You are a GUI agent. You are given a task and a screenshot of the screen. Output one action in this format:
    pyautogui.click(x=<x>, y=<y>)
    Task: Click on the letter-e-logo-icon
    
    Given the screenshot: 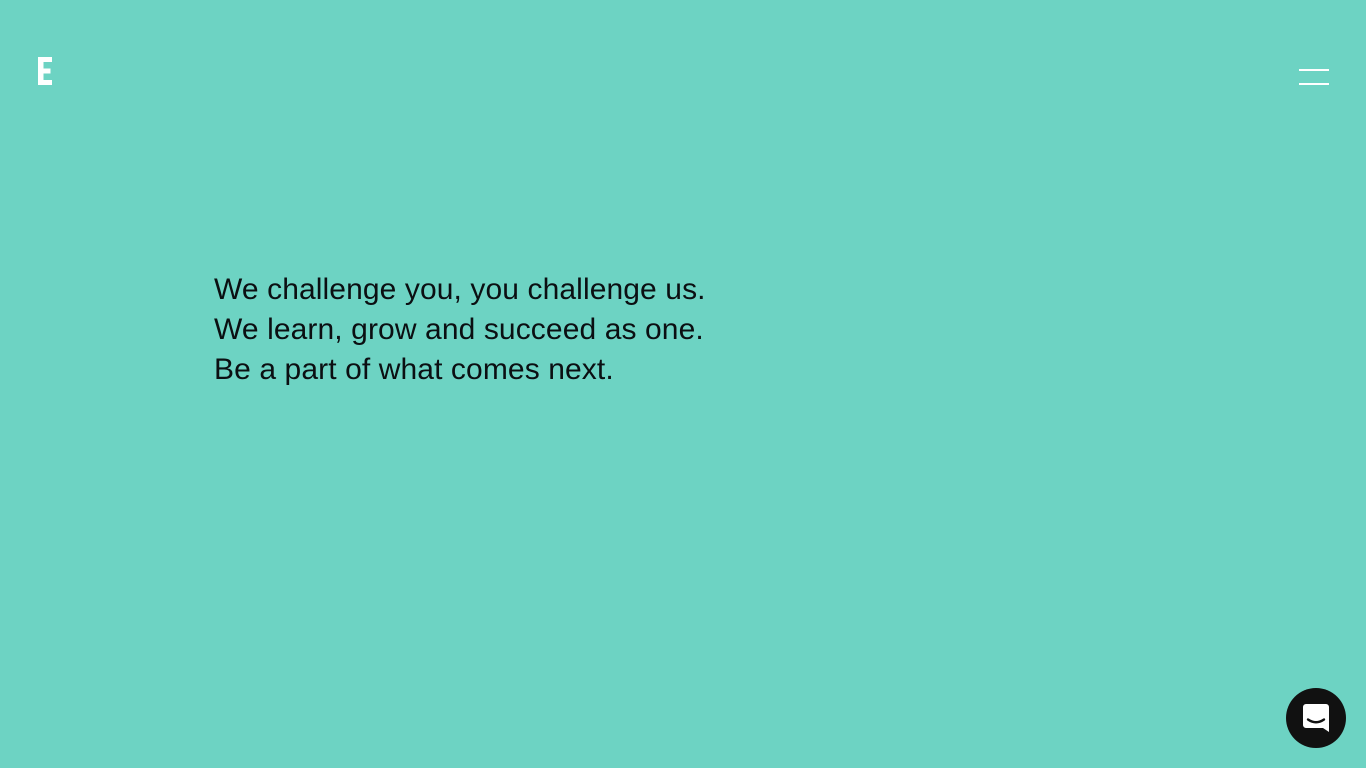 What is the action you would take?
    pyautogui.click(x=45, y=71)
    